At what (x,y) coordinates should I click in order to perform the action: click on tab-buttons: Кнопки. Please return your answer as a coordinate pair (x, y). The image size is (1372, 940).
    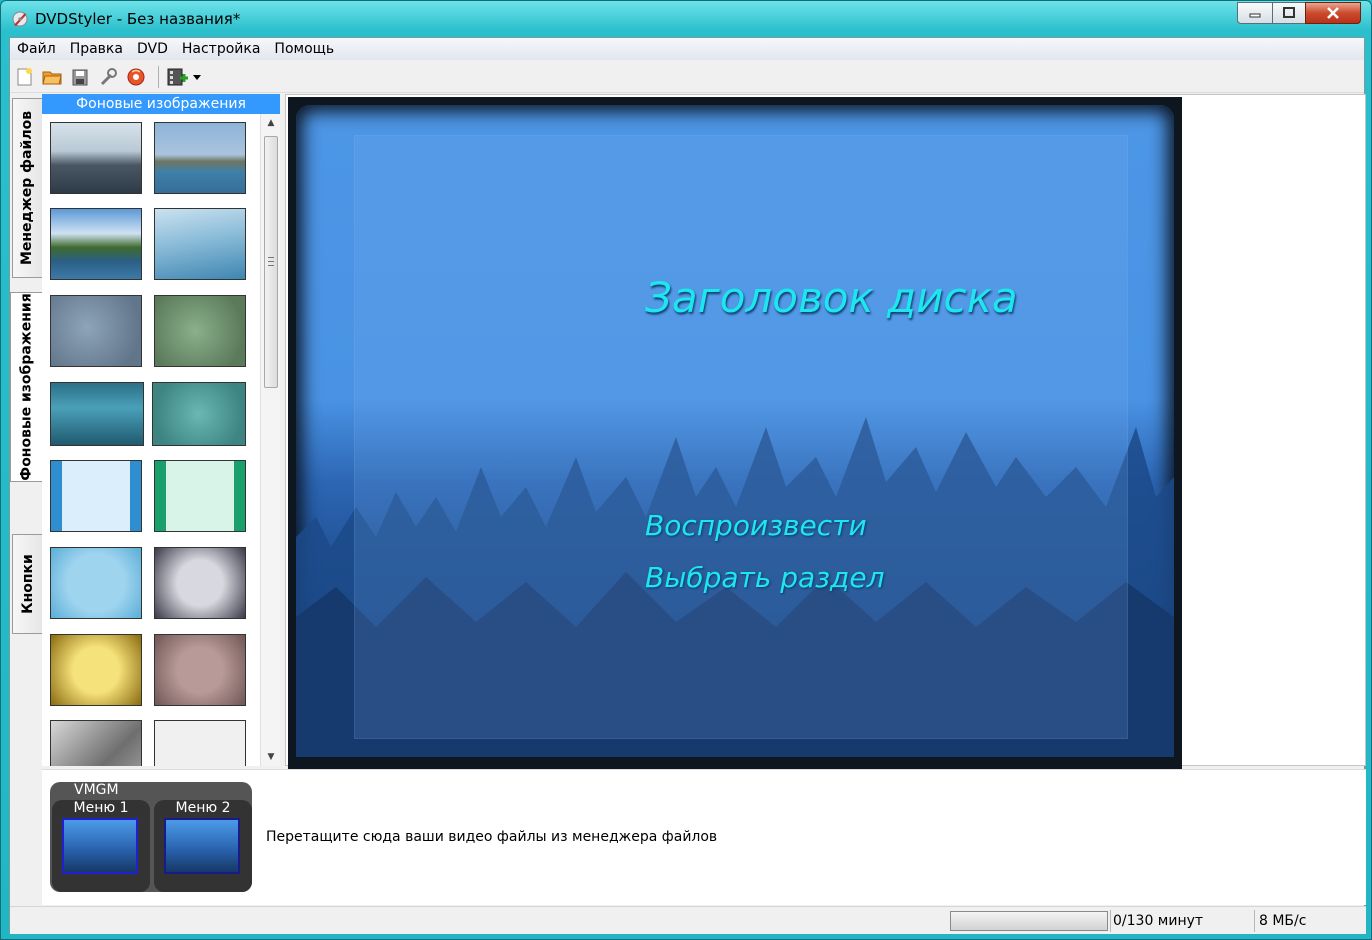
    Looking at the image, I should click on (27, 584).